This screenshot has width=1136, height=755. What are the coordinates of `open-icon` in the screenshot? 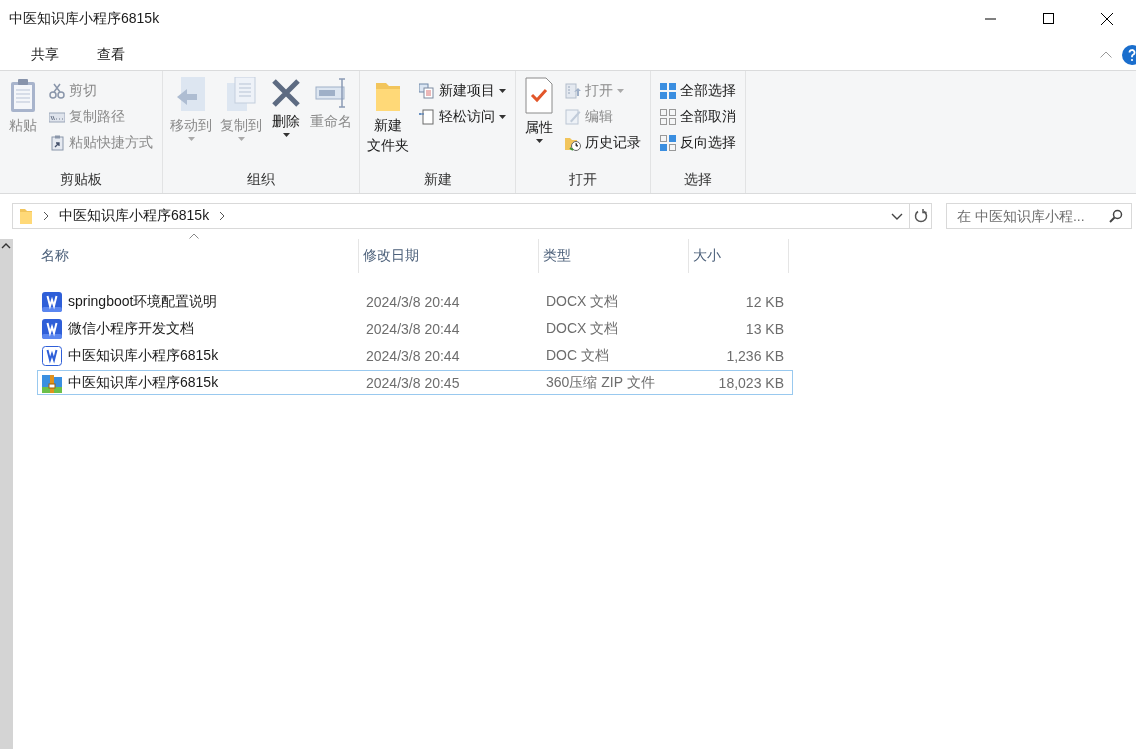 It's located at (573, 91).